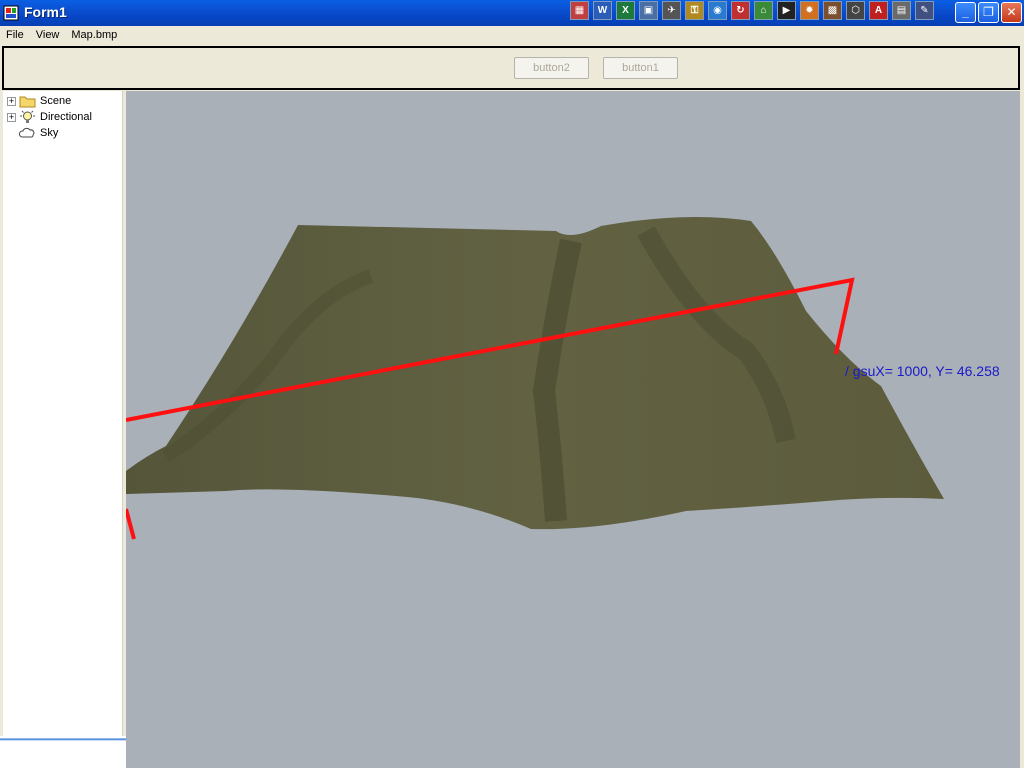 This screenshot has height=768, width=1024. I want to click on tree-item-label: Scene, so click(56, 101).